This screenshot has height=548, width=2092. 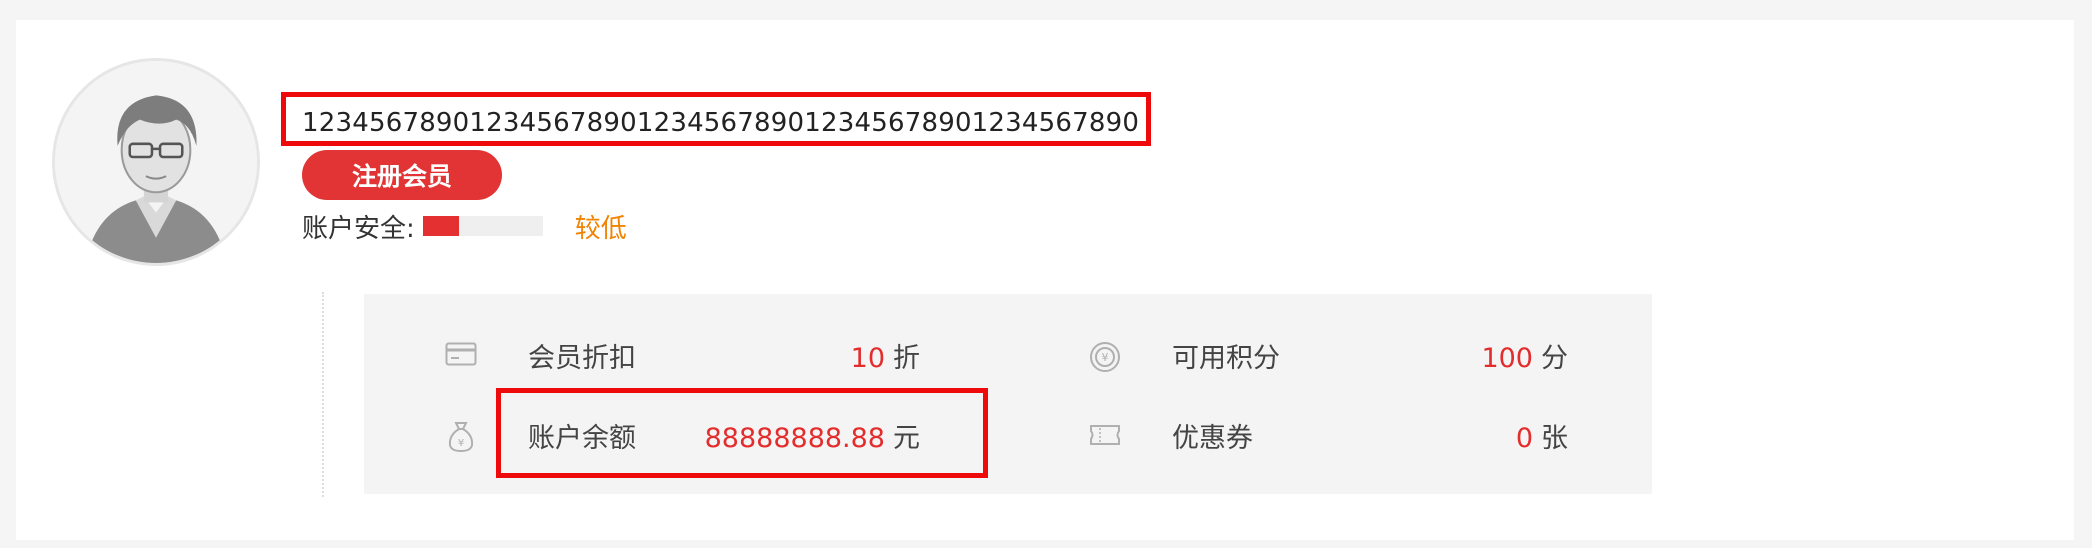 What do you see at coordinates (906, 358) in the screenshot?
I see `discount-unit: 折` at bounding box center [906, 358].